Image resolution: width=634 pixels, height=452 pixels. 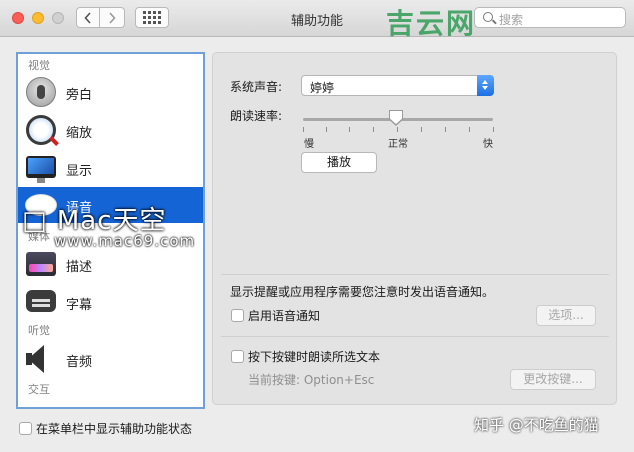 What do you see at coordinates (79, 95) in the screenshot?
I see `sidebar-item-label: 旁白` at bounding box center [79, 95].